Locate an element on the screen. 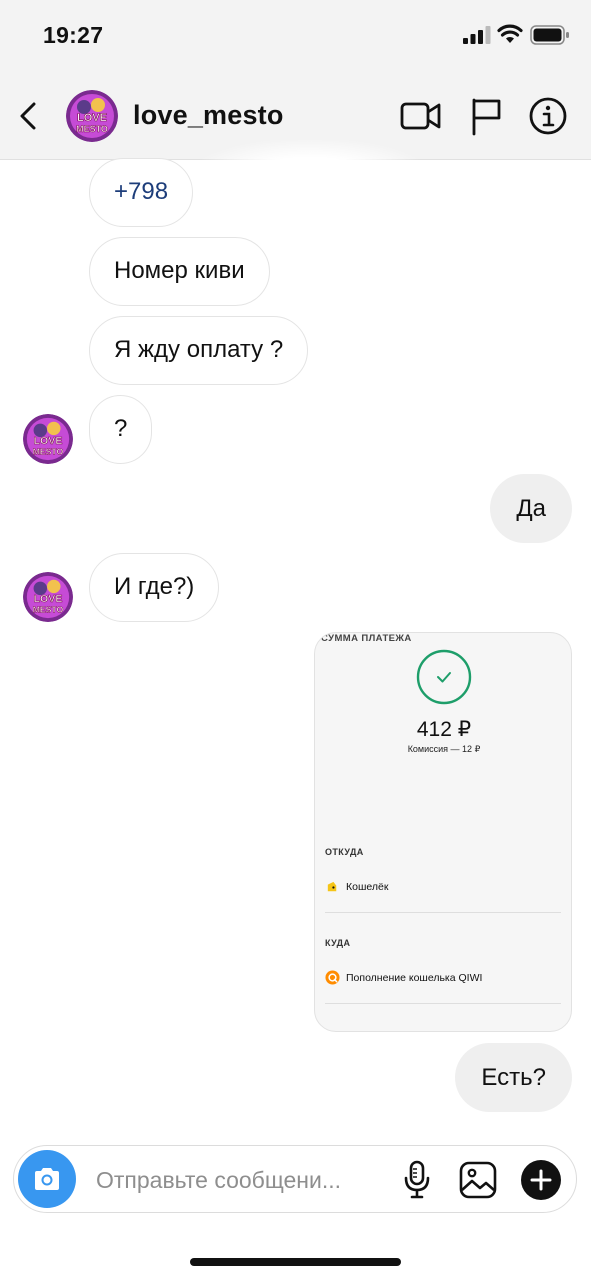 The image size is (591, 1280). from-row: Кошелёк is located at coordinates (356, 886).